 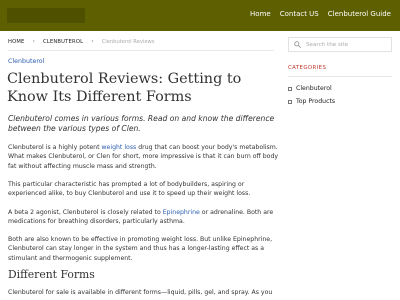 What do you see at coordinates (260, 14) in the screenshot?
I see `nav-home: Home` at bounding box center [260, 14].